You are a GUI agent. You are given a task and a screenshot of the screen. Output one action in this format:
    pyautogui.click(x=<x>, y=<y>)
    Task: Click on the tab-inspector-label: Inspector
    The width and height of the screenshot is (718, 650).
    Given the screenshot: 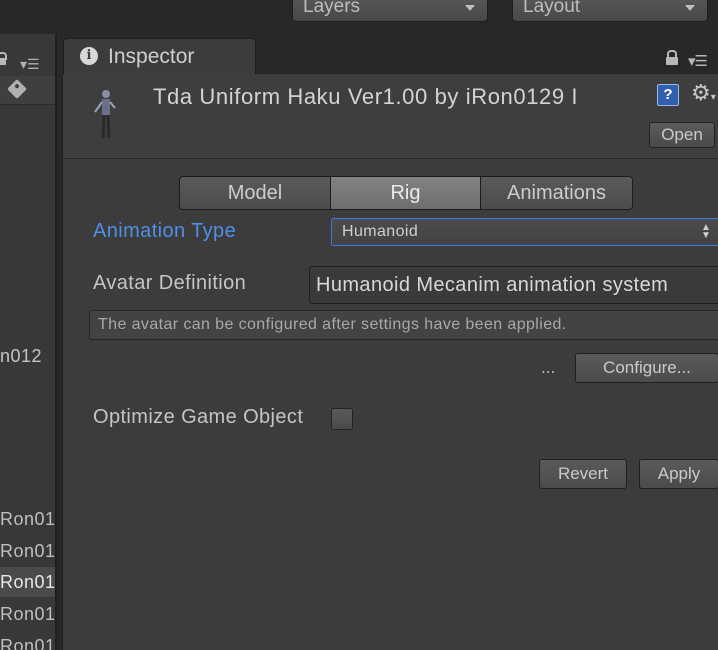 What is the action you would take?
    pyautogui.click(x=151, y=56)
    